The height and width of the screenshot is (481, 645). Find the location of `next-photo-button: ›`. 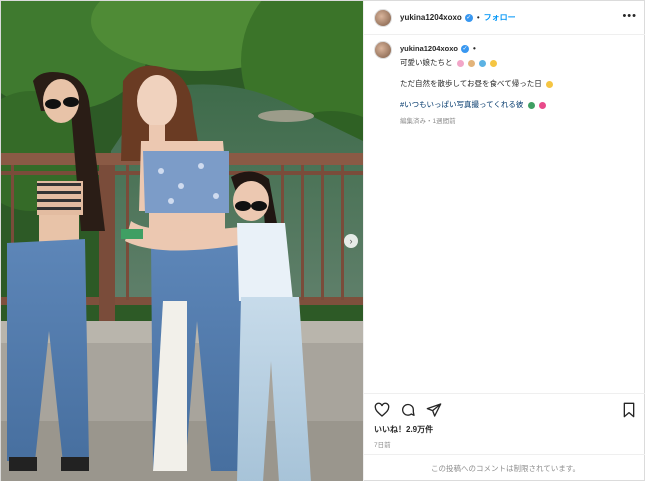

next-photo-button: › is located at coordinates (351, 241).